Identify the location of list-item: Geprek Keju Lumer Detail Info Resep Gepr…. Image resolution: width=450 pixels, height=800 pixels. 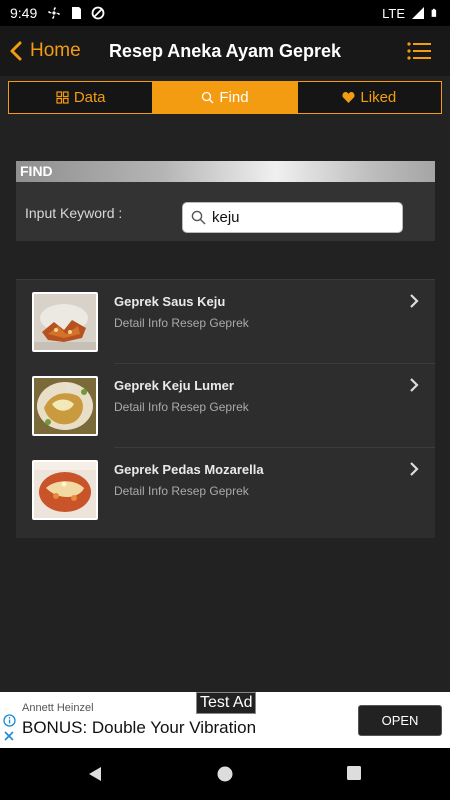
(225, 406).